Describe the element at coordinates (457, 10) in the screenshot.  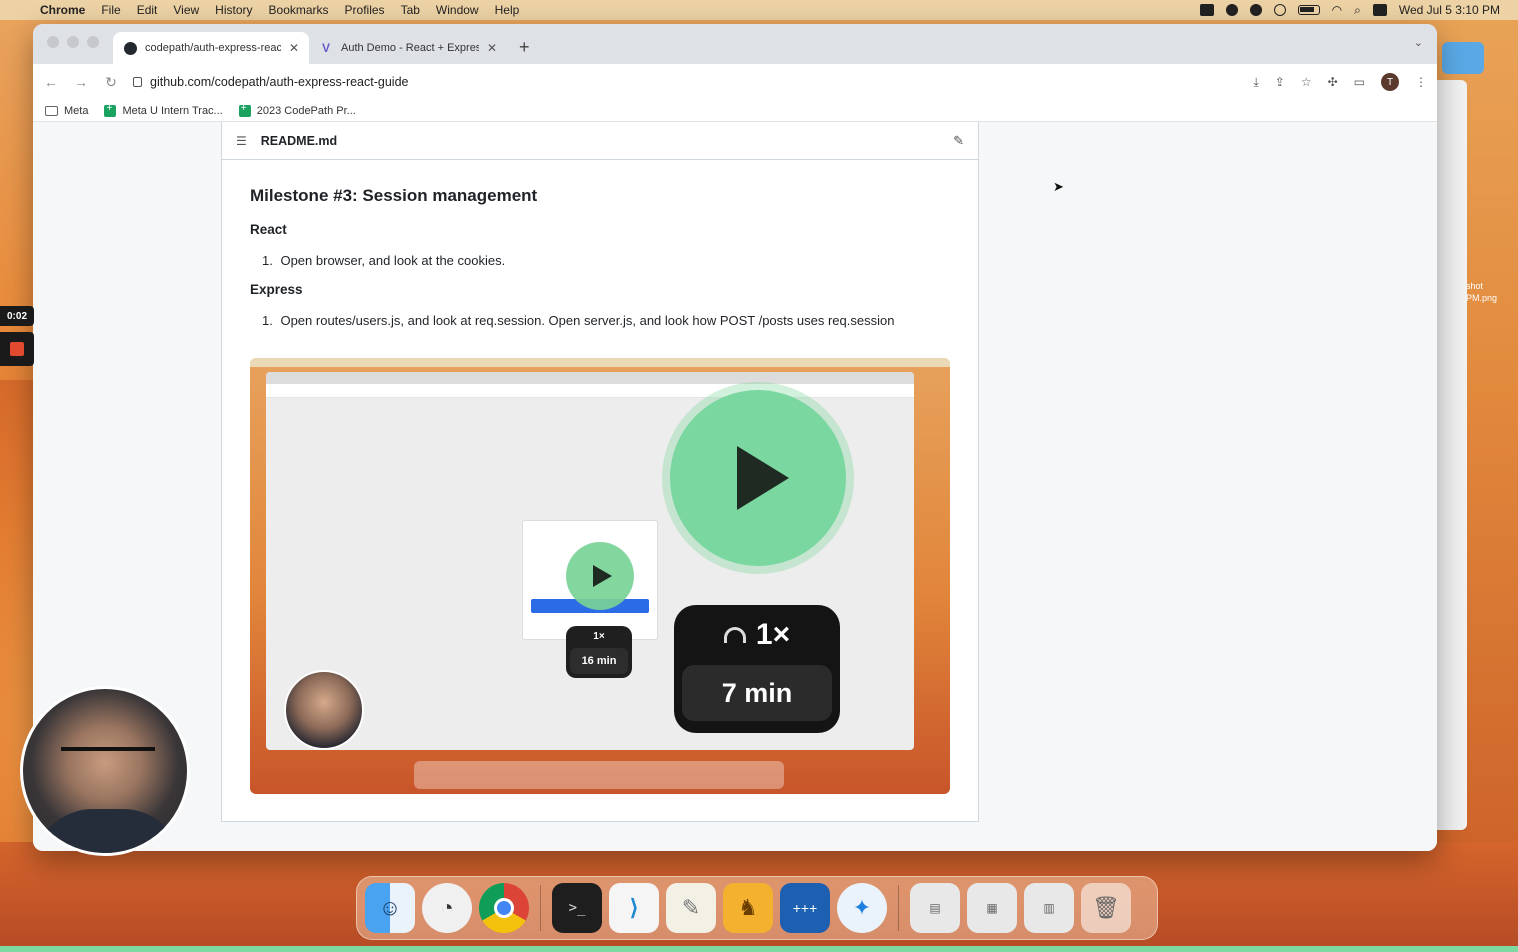
I see `menu-window: Window` at that location.